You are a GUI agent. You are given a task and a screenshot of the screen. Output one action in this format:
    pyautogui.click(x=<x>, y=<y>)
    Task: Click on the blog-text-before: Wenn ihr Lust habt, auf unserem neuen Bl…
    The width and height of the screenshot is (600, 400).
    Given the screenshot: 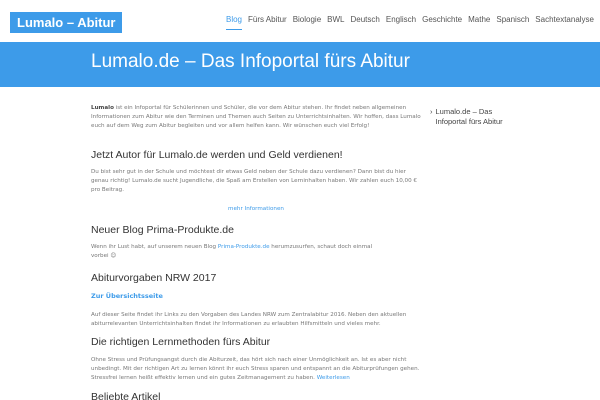 What is the action you would take?
    pyautogui.click(x=154, y=247)
    